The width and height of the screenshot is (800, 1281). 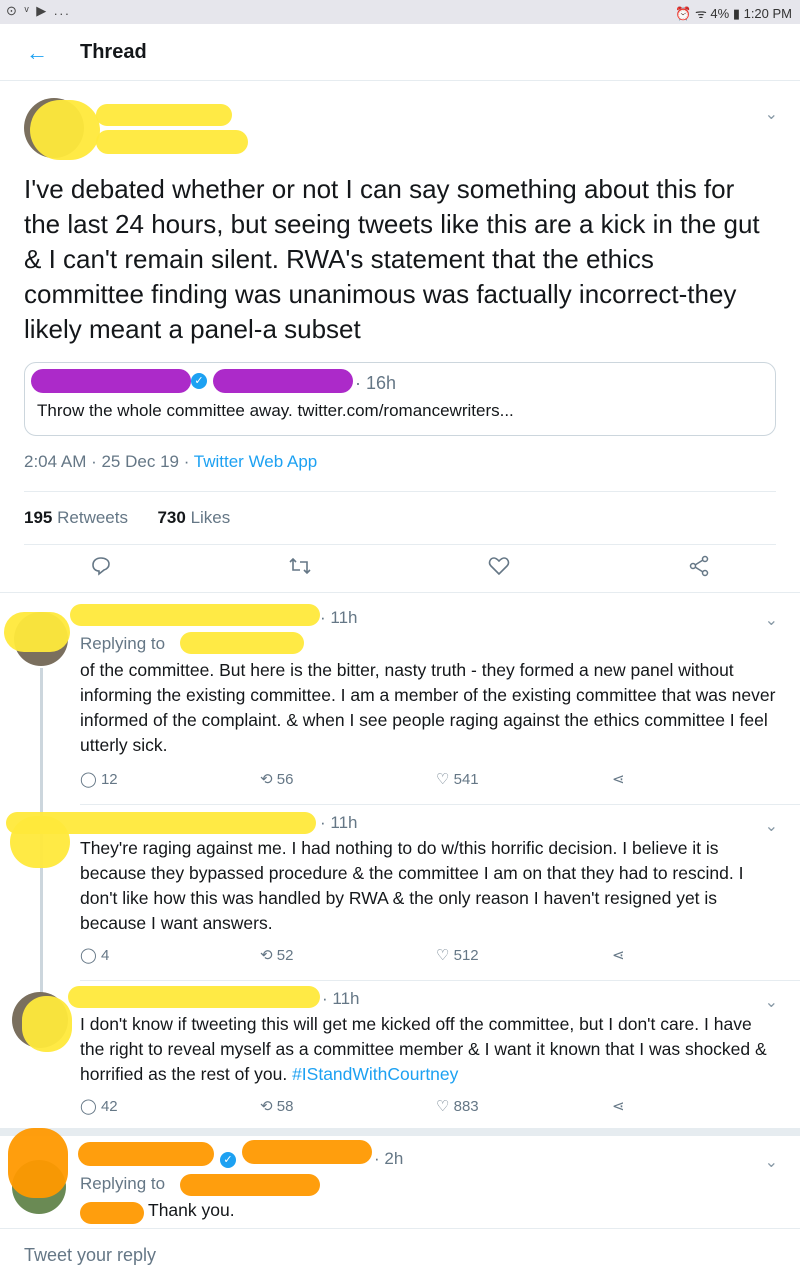 I want to click on like-button: ♡ 883, so click(x=457, y=1106).